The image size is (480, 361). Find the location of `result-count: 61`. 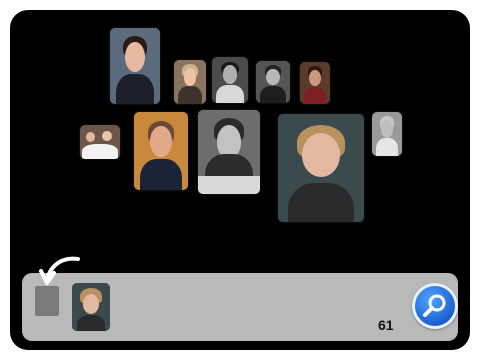

result-count: 61 is located at coordinates (386, 325).